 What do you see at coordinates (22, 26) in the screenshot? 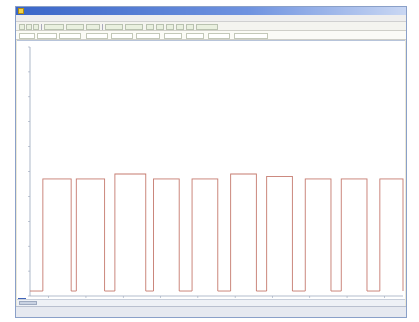
I see `new-button` at bounding box center [22, 26].